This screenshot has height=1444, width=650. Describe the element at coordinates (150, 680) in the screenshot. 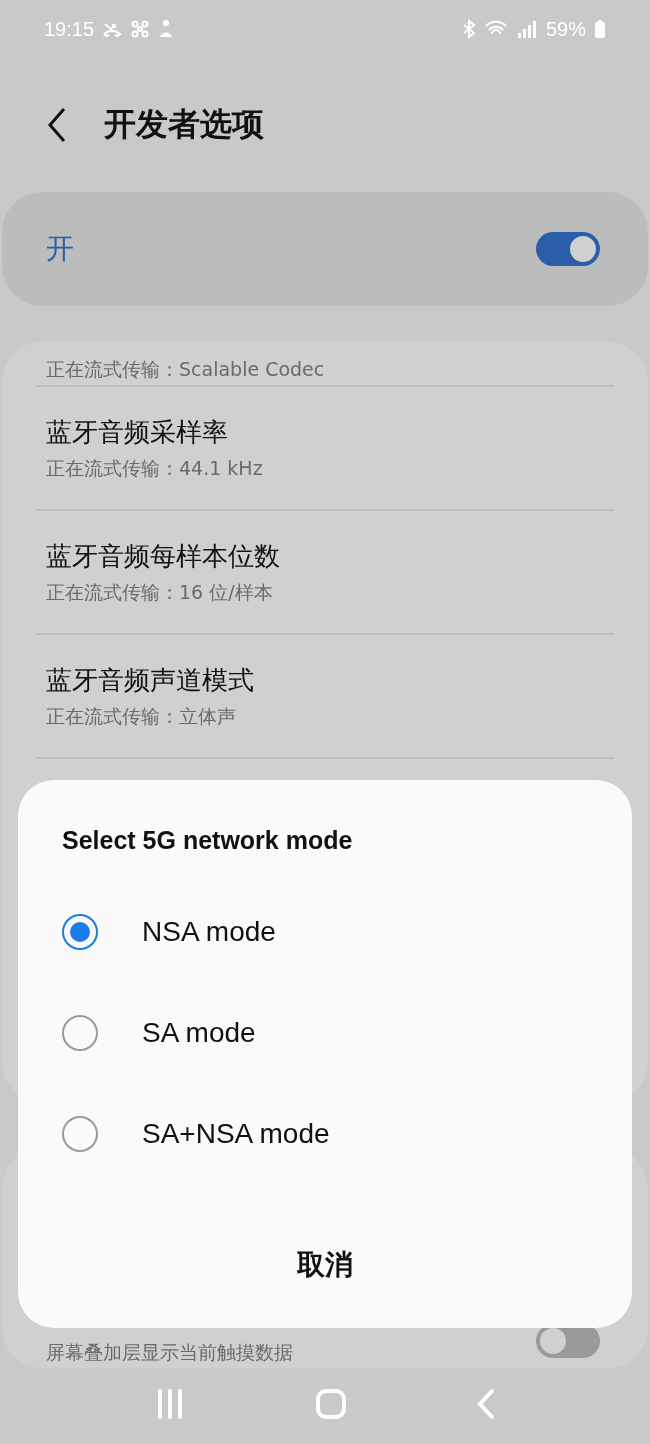

I see `setting-title: 蓝牙音频声道模式` at that location.